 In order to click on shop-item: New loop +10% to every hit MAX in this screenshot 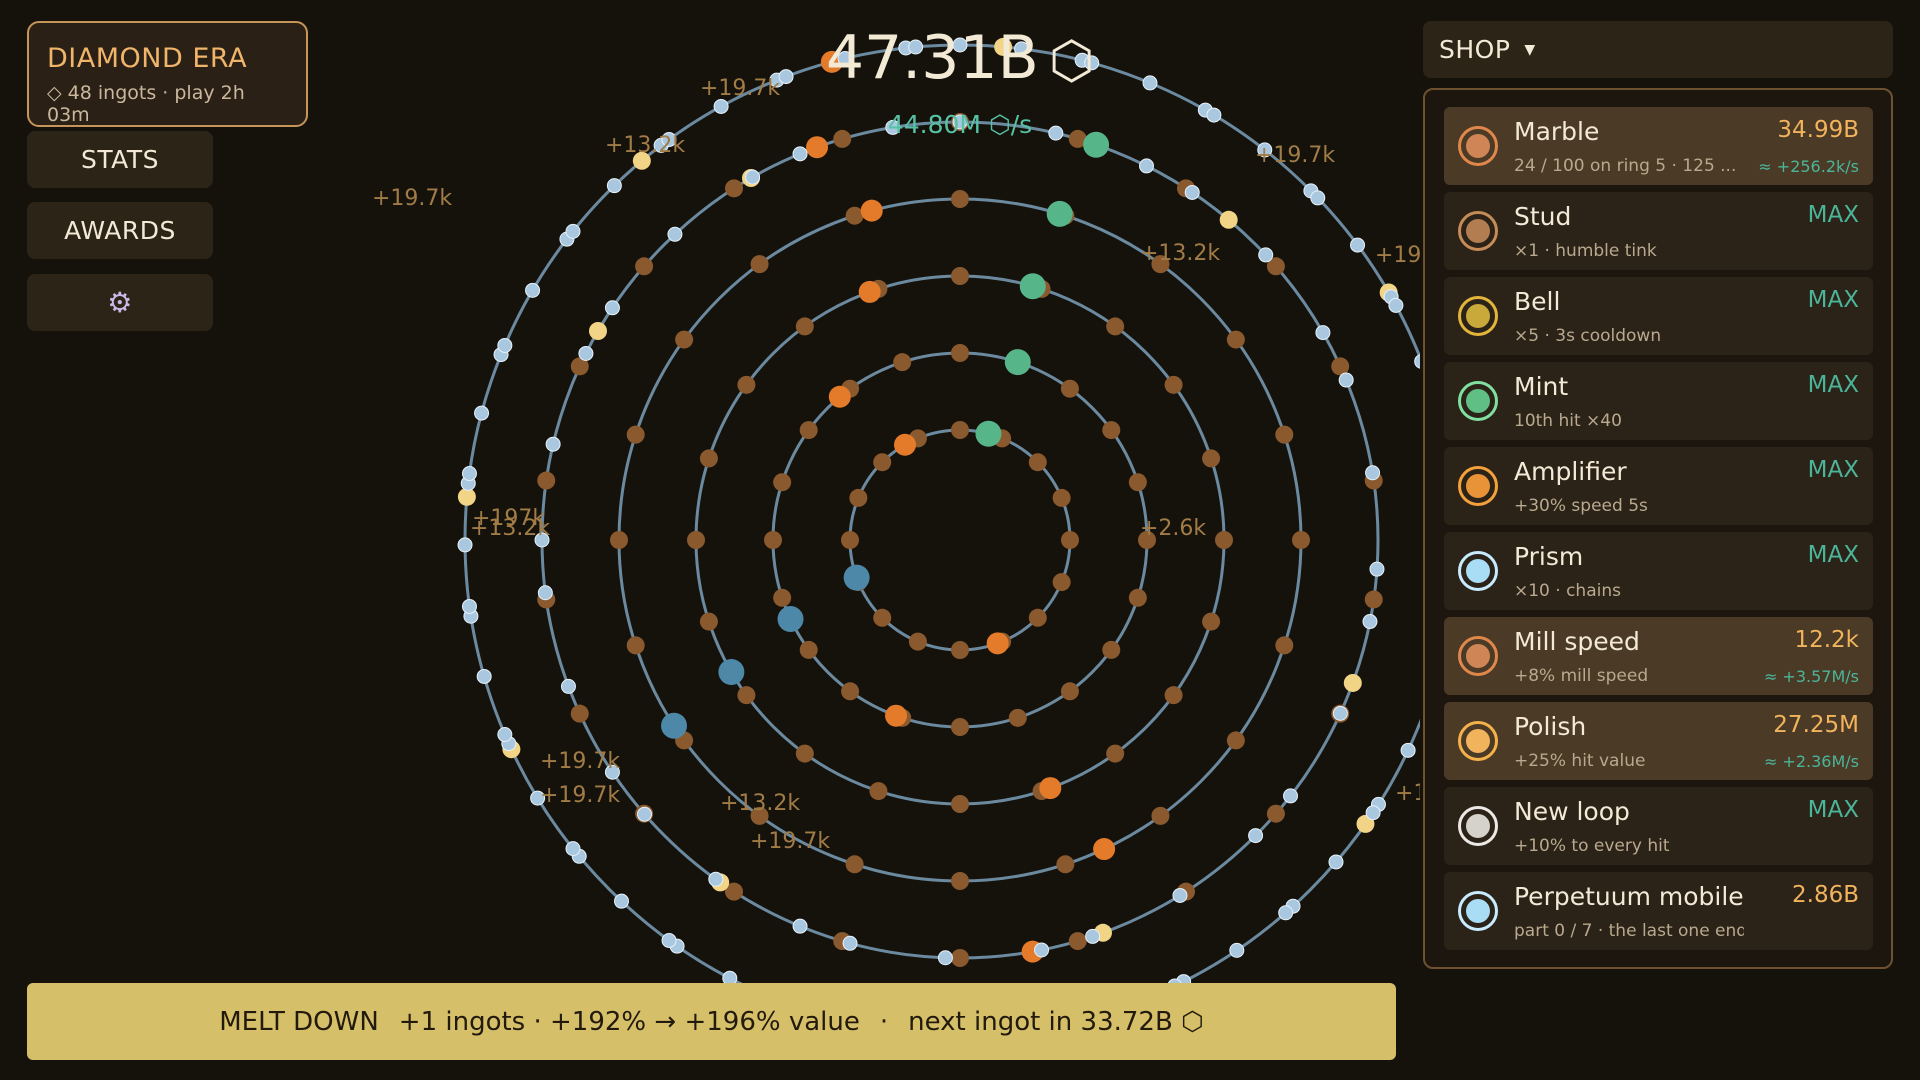, I will do `click(1658, 826)`.